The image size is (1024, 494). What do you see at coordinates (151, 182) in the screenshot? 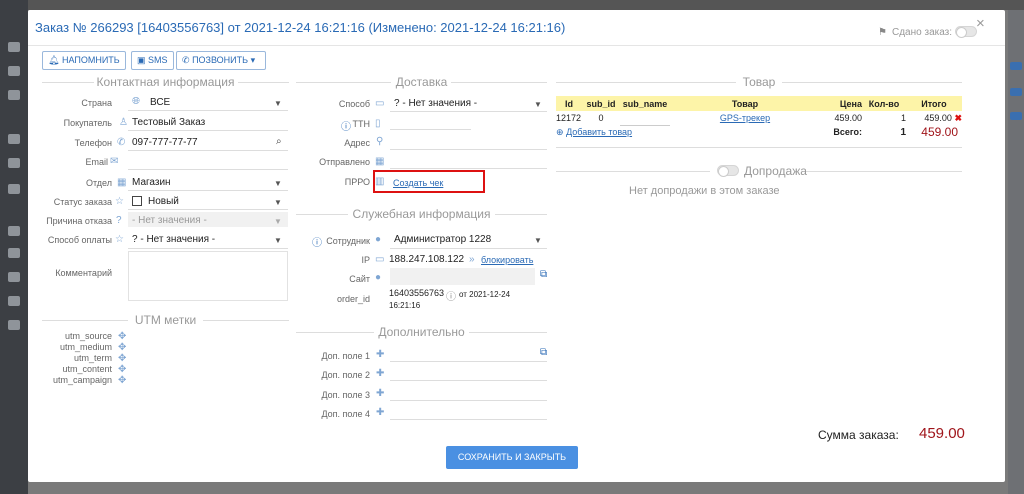
I see `dept-value: Магазин` at bounding box center [151, 182].